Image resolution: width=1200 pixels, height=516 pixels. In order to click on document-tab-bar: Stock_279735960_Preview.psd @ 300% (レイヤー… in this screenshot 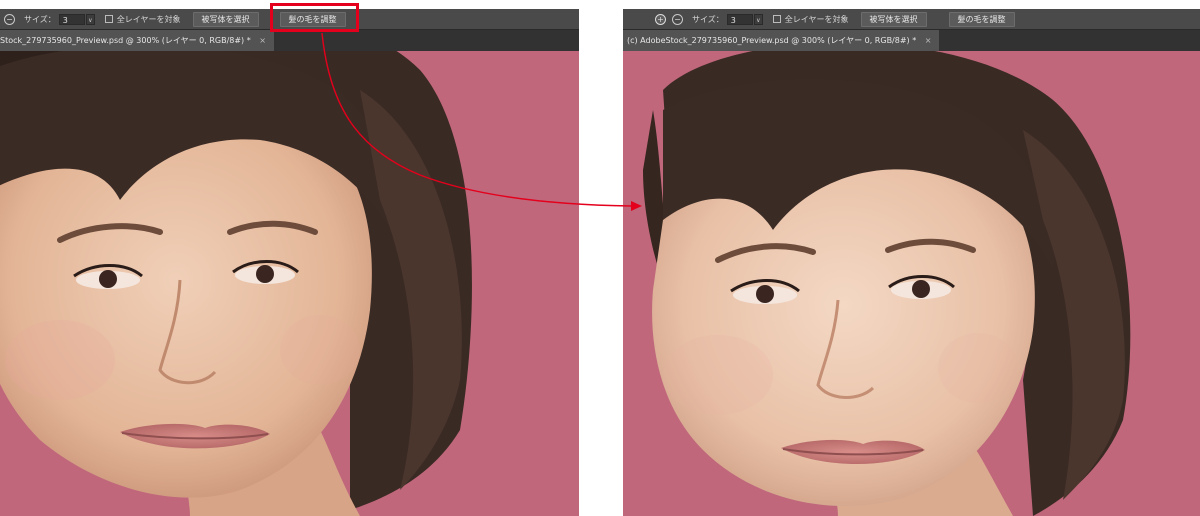, I will do `click(289, 40)`.